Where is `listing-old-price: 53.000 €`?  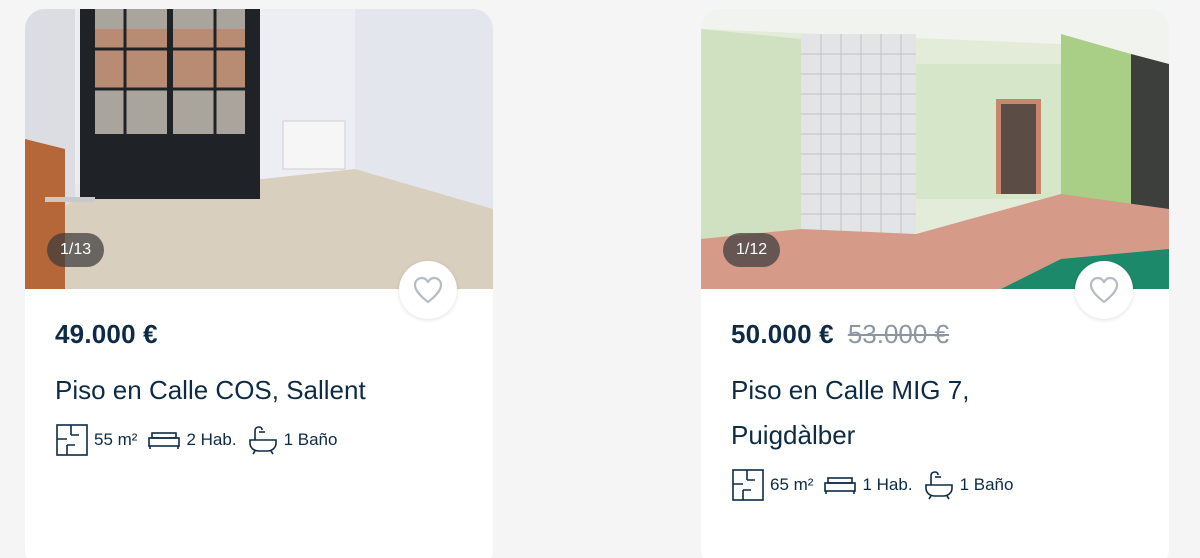 listing-old-price: 53.000 € is located at coordinates (898, 334).